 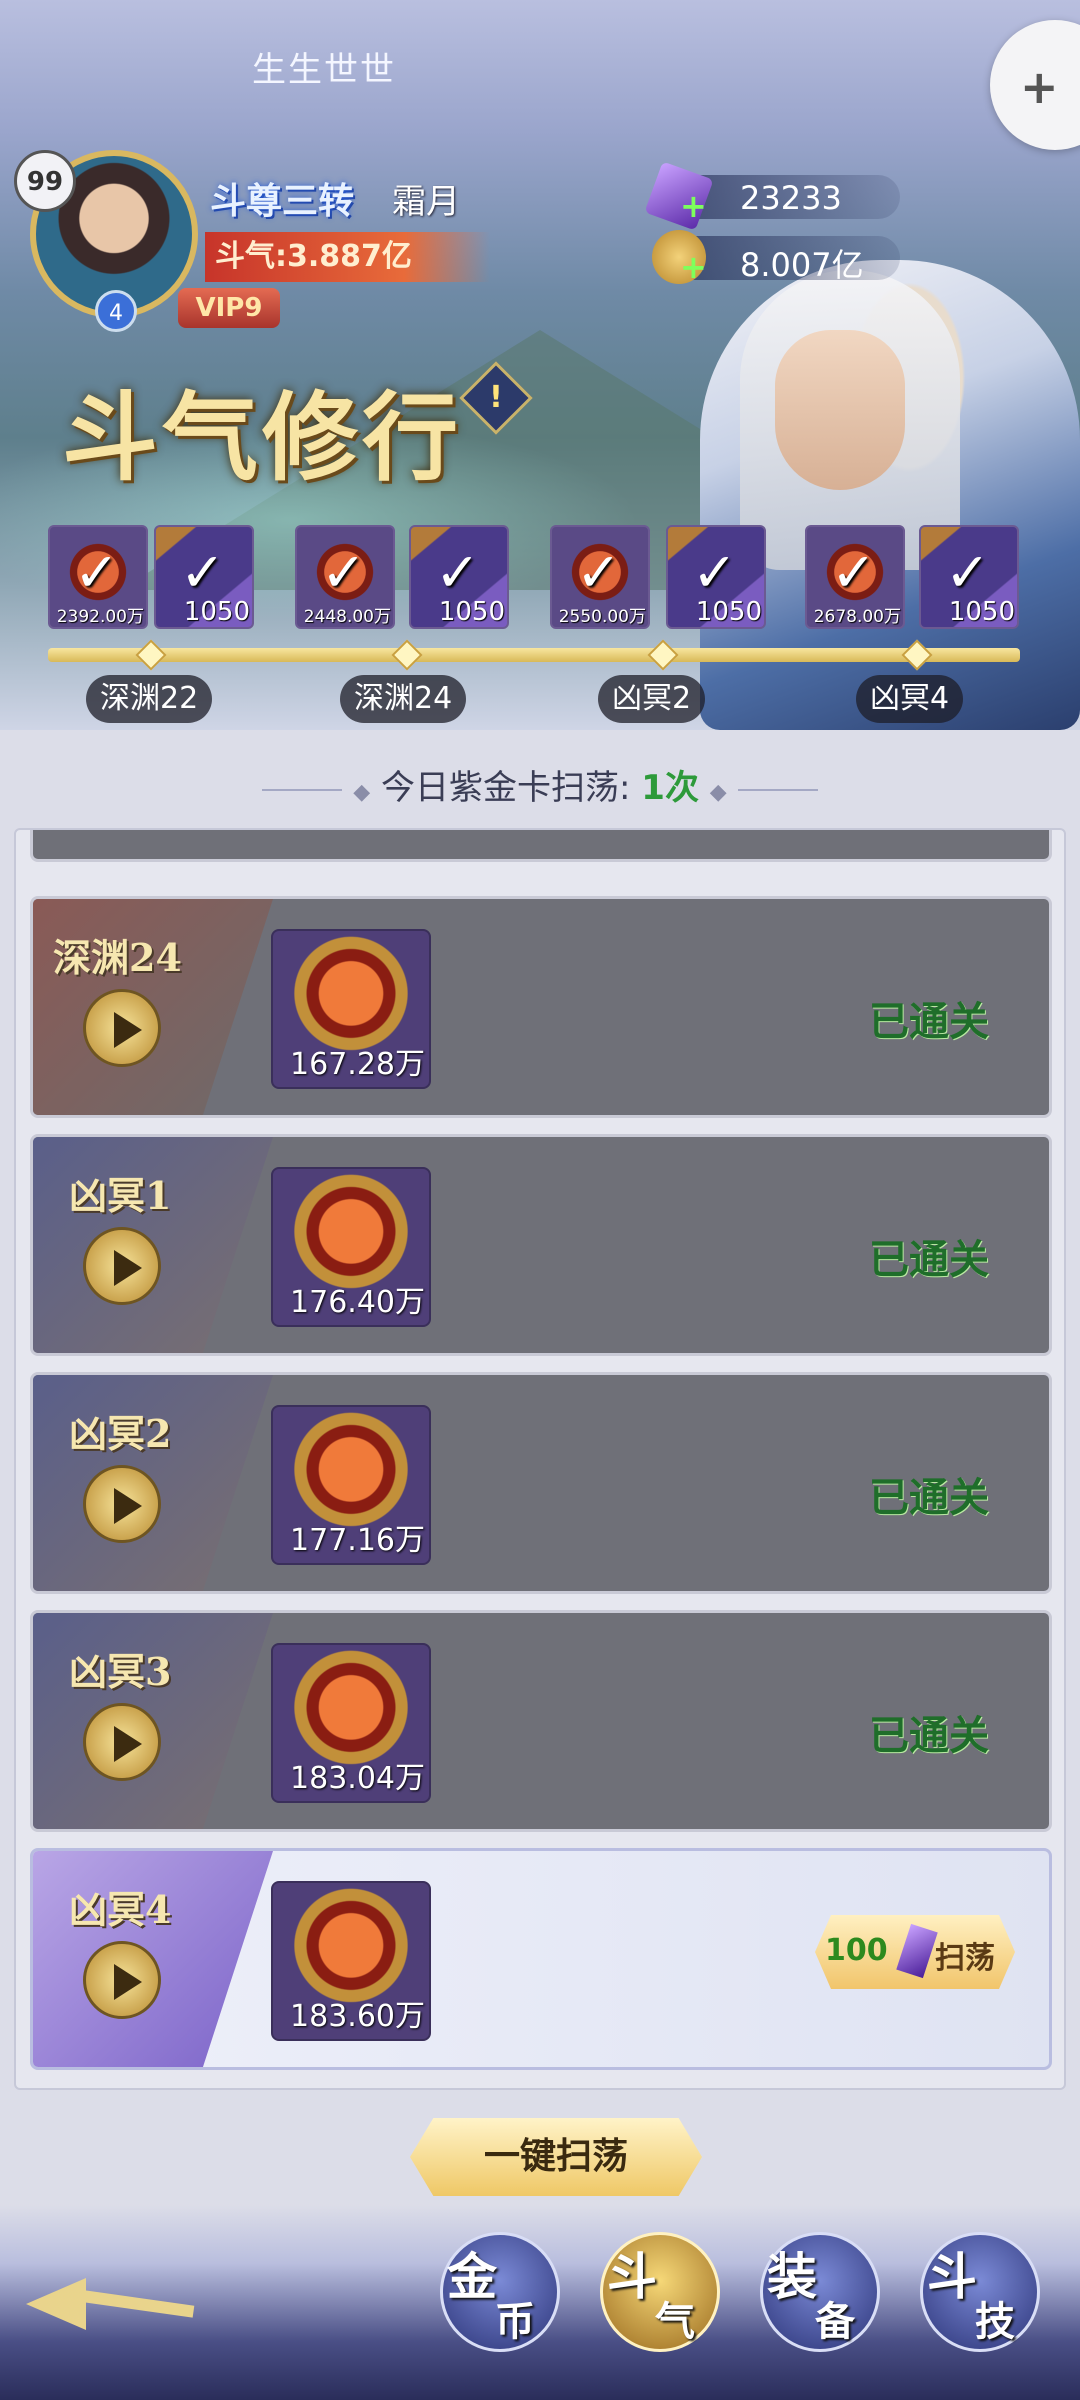 I want to click on stage-card-partial, so click(x=541, y=846).